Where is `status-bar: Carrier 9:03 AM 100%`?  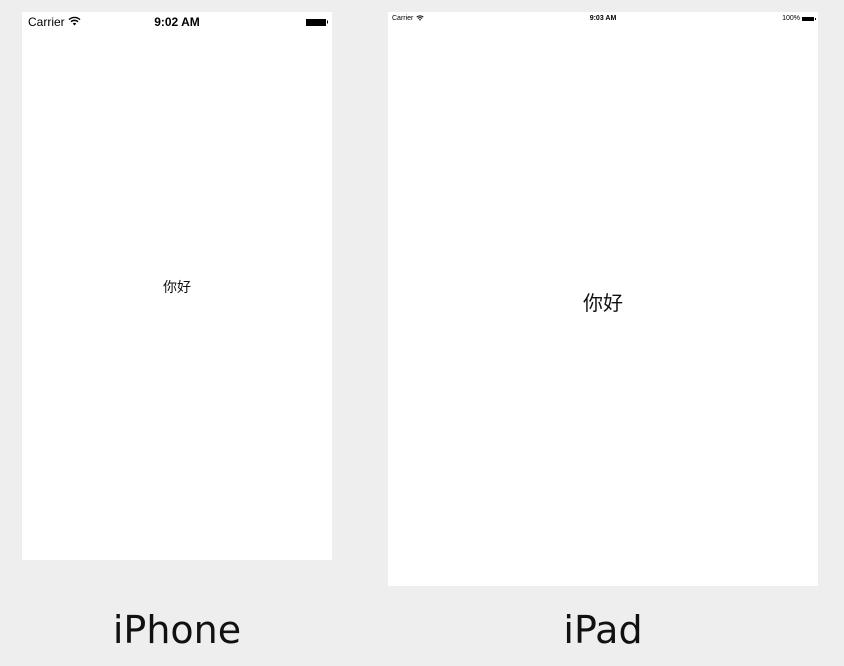
status-bar: Carrier 9:03 AM 100% is located at coordinates (603, 19).